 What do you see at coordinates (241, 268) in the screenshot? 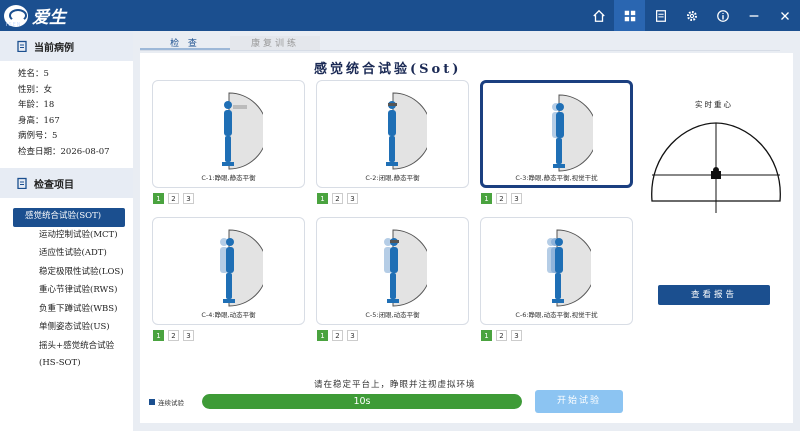
I see `standing-figure-dynamic-icon` at bounding box center [241, 268].